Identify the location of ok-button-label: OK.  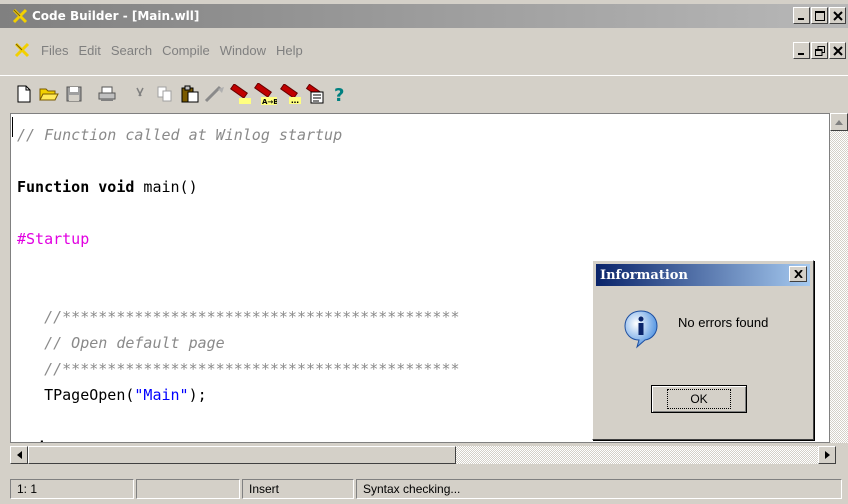
(699, 399).